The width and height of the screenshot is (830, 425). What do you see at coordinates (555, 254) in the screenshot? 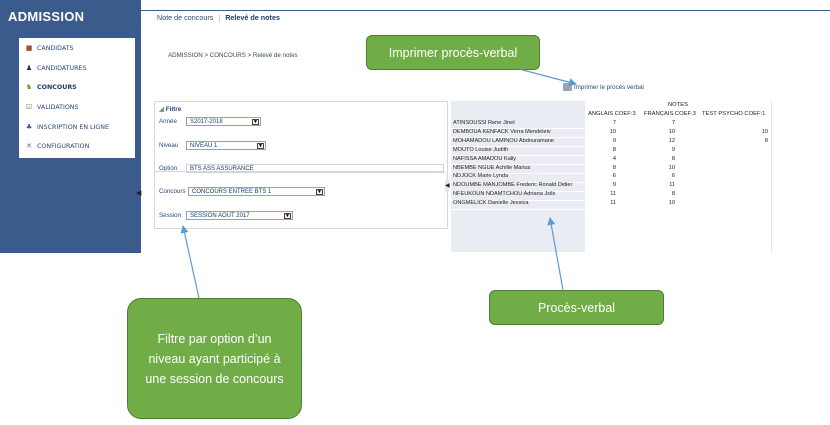
I see `arrow-to-grid` at bounding box center [555, 254].